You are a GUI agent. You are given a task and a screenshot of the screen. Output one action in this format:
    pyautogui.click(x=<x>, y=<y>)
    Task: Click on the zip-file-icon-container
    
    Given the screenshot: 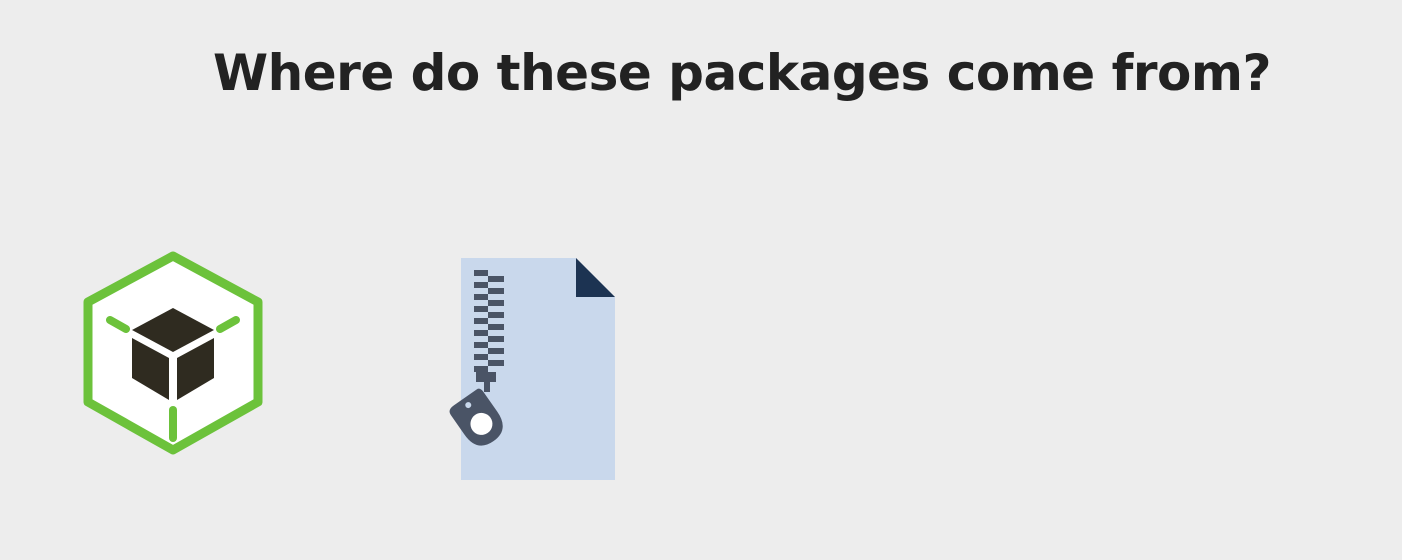 What is the action you would take?
    pyautogui.click(x=528, y=369)
    